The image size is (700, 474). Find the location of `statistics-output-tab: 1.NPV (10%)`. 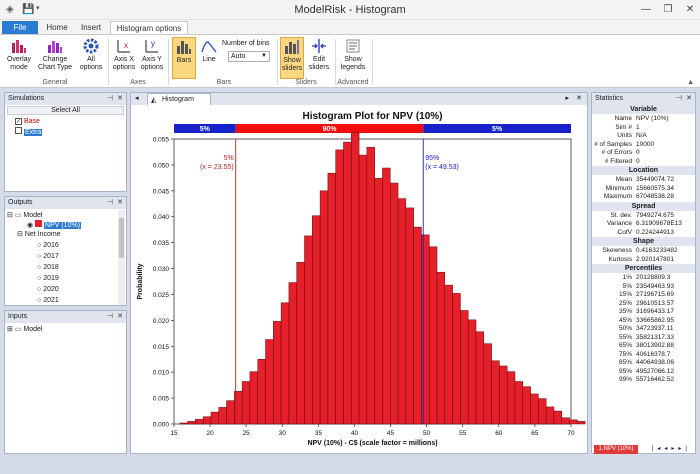

statistics-output-tab: 1.NPV (10%) is located at coordinates (616, 449).